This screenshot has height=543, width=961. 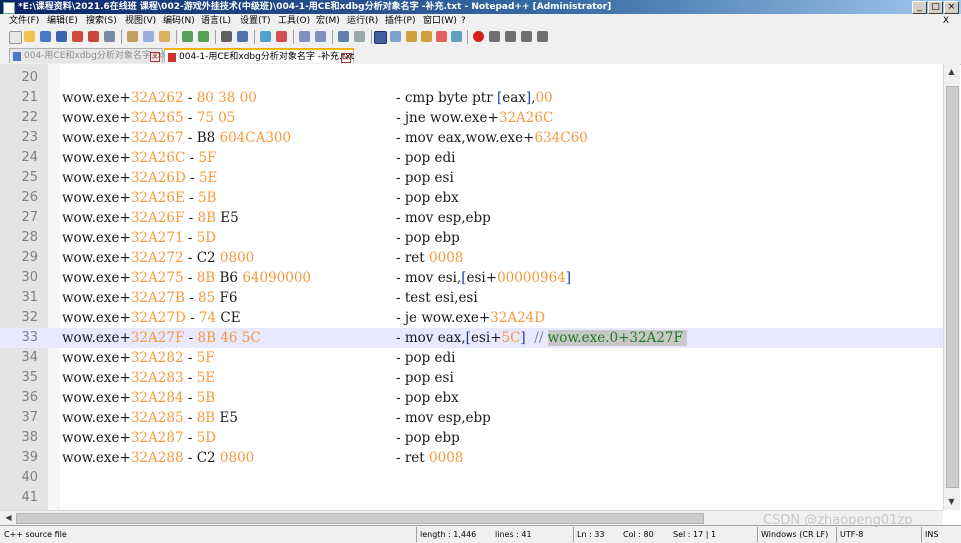 What do you see at coordinates (259, 55) in the screenshot?
I see `tab-004-1-supplement: 004-1-用CE和xdbg分析对象名字 -补充.txt ×` at bounding box center [259, 55].